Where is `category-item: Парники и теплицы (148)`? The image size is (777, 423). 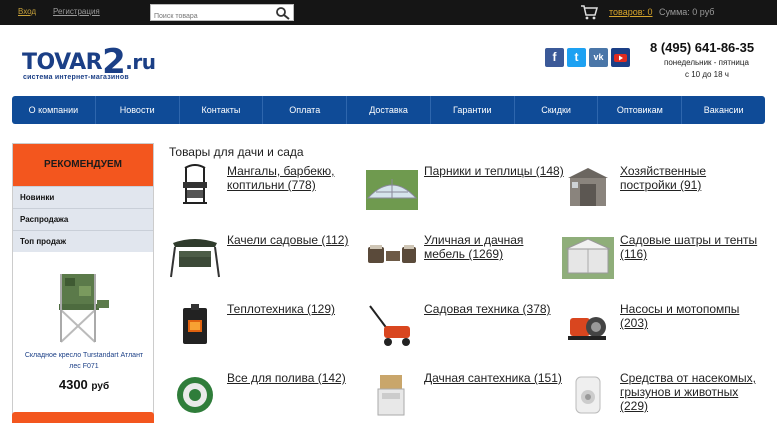 category-item: Парники и теплицы (148) is located at coordinates (466, 194).